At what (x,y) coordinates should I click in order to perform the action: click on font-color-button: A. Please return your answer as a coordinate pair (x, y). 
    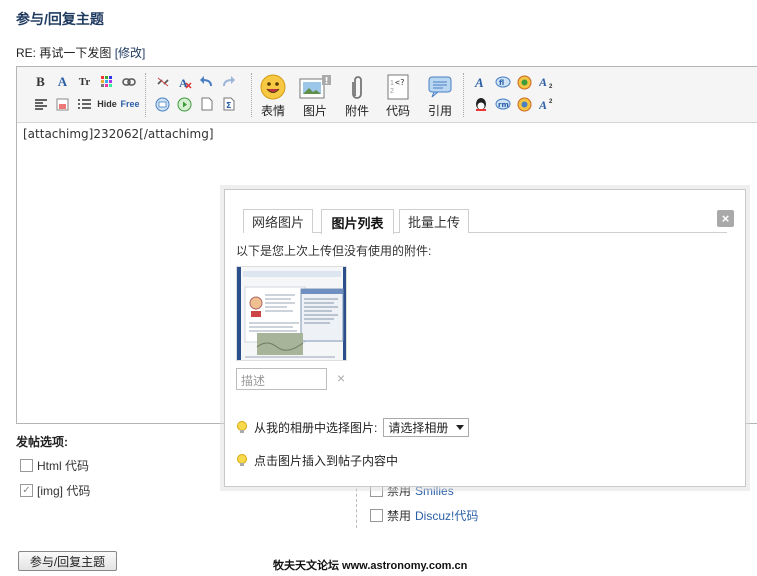
    Looking at the image, I should click on (62, 82).